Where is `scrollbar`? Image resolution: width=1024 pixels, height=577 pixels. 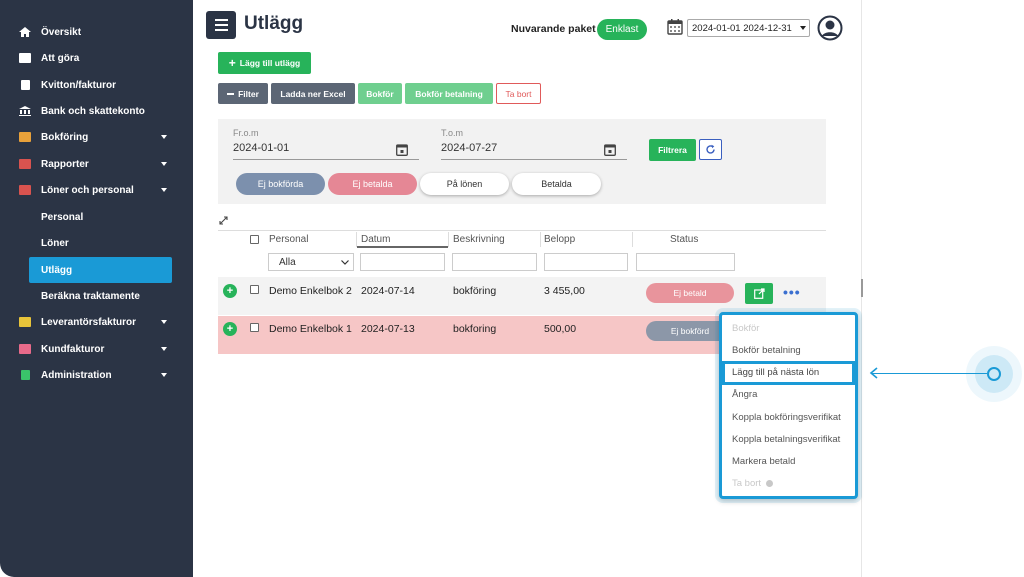 scrollbar is located at coordinates (862, 288).